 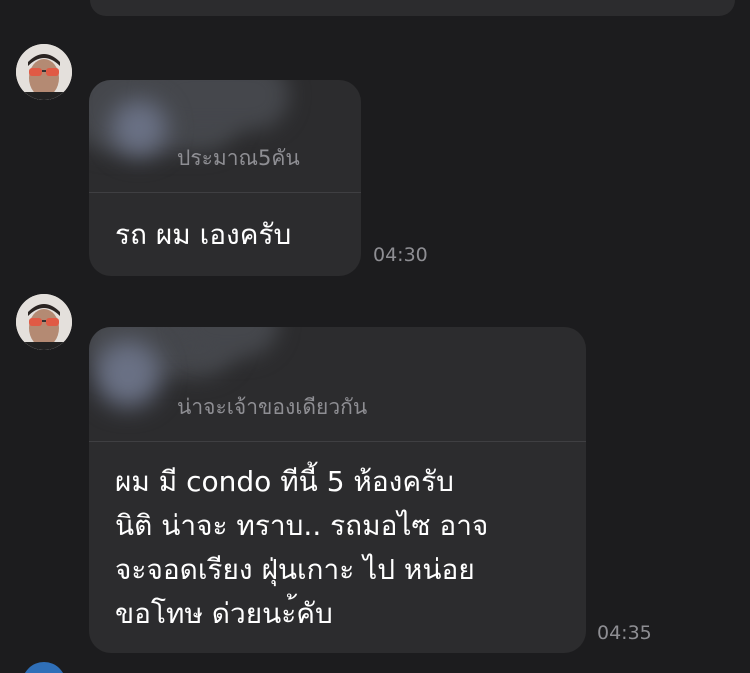 I want to click on next-sender-avatar, so click(x=44, y=667).